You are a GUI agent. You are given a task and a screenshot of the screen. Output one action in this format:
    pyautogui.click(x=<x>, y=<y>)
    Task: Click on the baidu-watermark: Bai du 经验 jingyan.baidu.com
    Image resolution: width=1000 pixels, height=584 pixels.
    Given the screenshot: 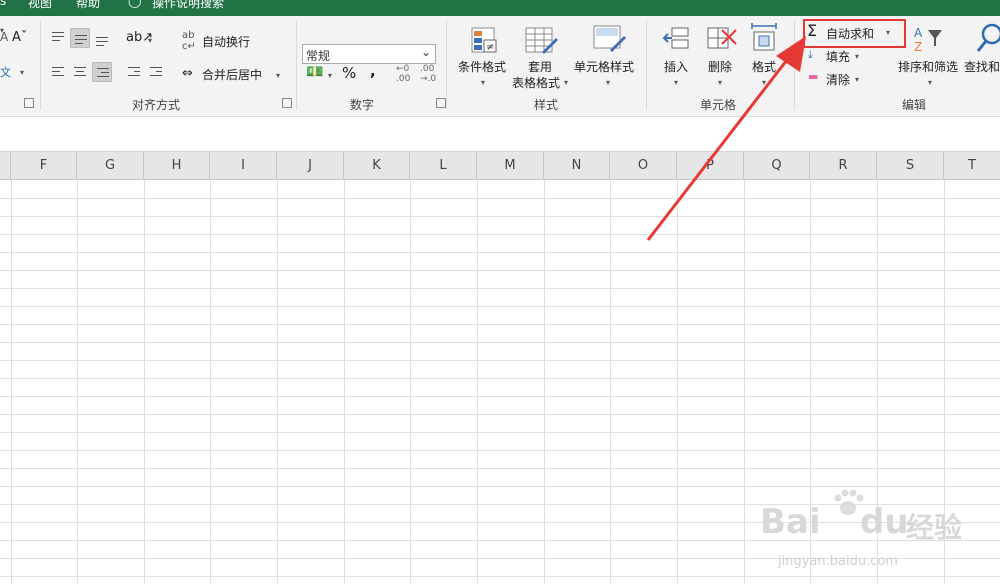 What is the action you would take?
    pyautogui.click(x=875, y=533)
    